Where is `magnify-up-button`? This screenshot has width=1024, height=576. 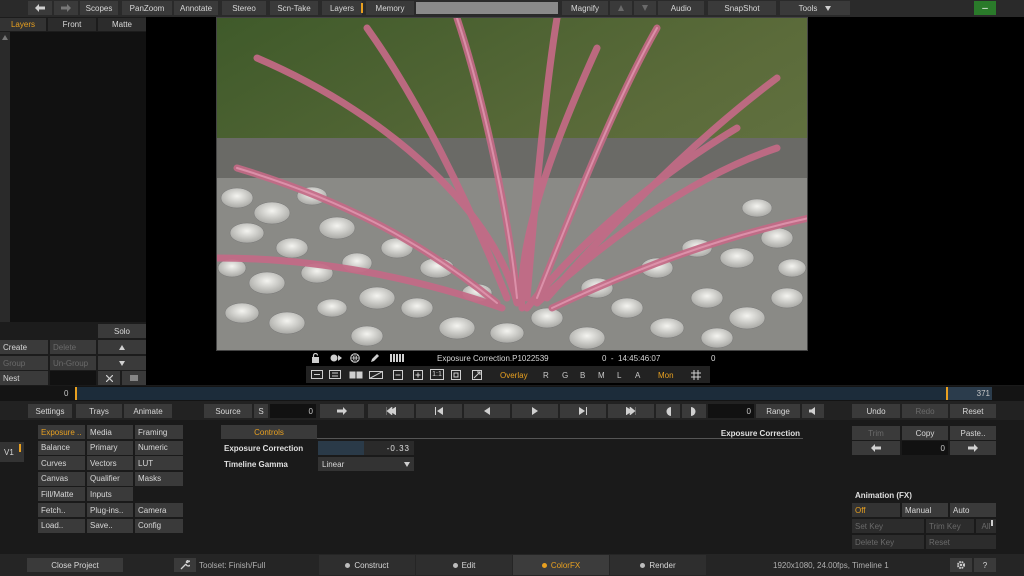
magnify-up-button is located at coordinates (621, 8).